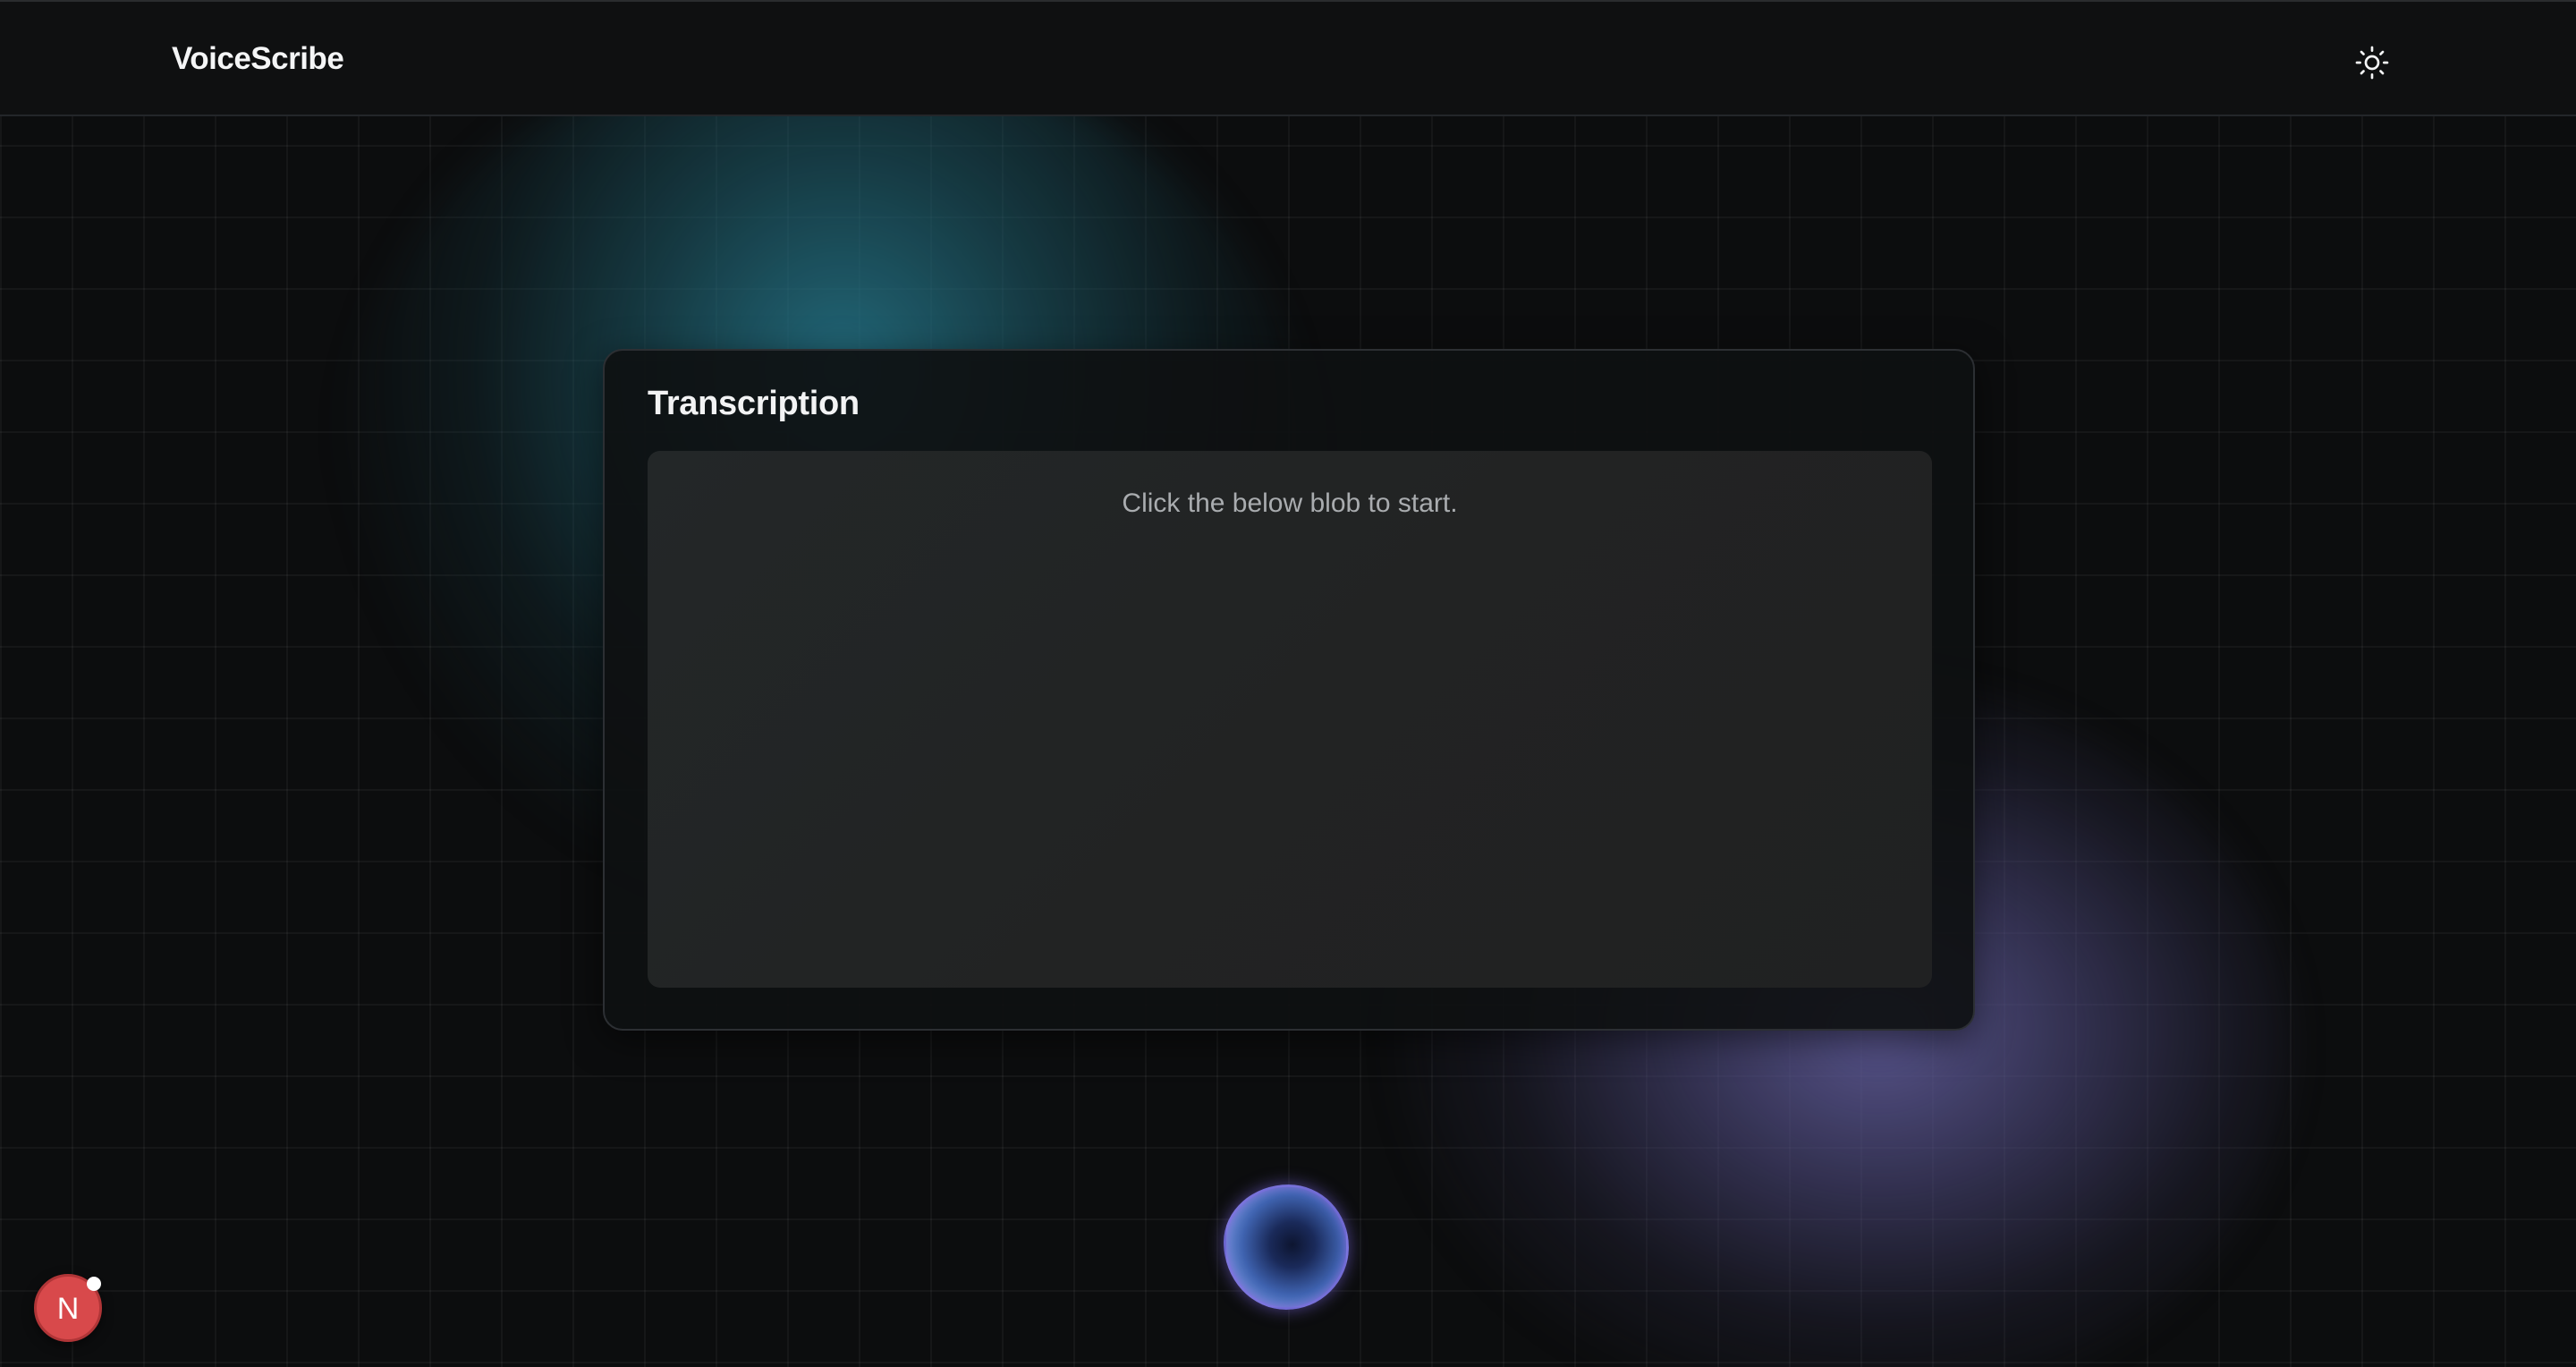 The width and height of the screenshot is (2576, 1367). Describe the element at coordinates (1286, 1247) in the screenshot. I see `record-blob-button` at that location.